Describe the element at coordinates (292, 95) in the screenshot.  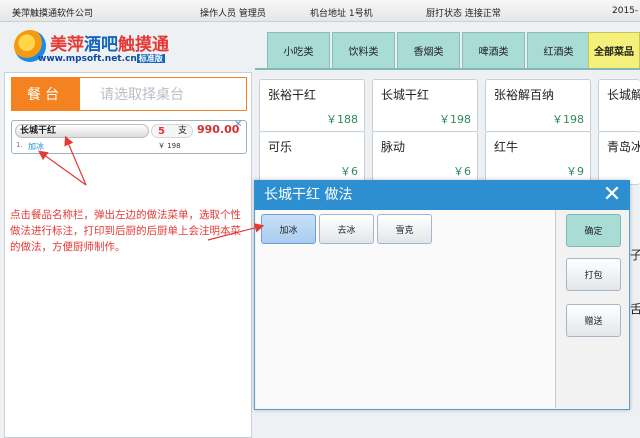
I see `product-name: 张裕干红` at that location.